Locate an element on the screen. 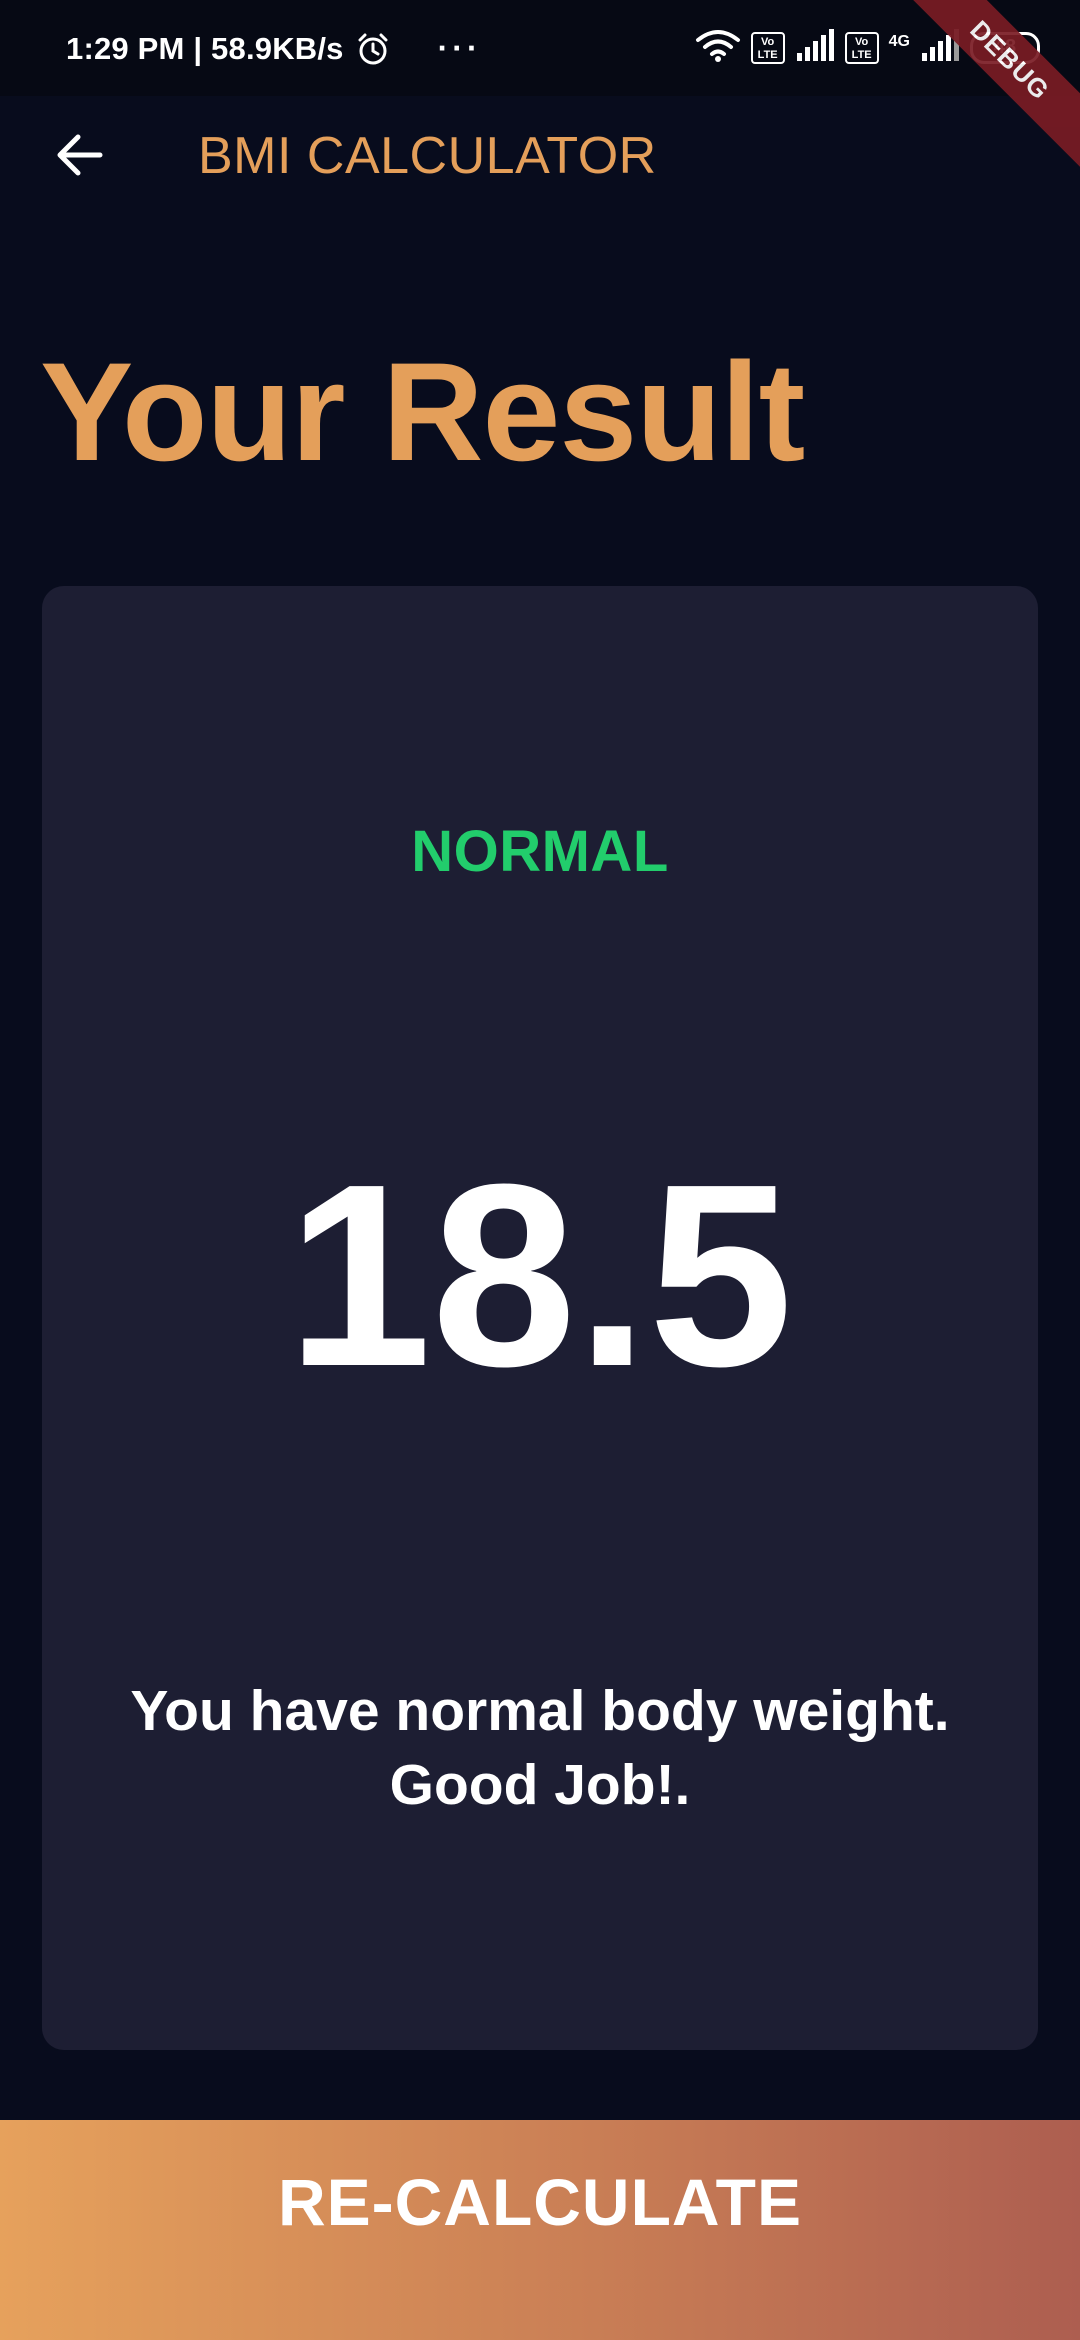 The image size is (1080, 2340). app-title: BMI CALCULATOR is located at coordinates (427, 156).